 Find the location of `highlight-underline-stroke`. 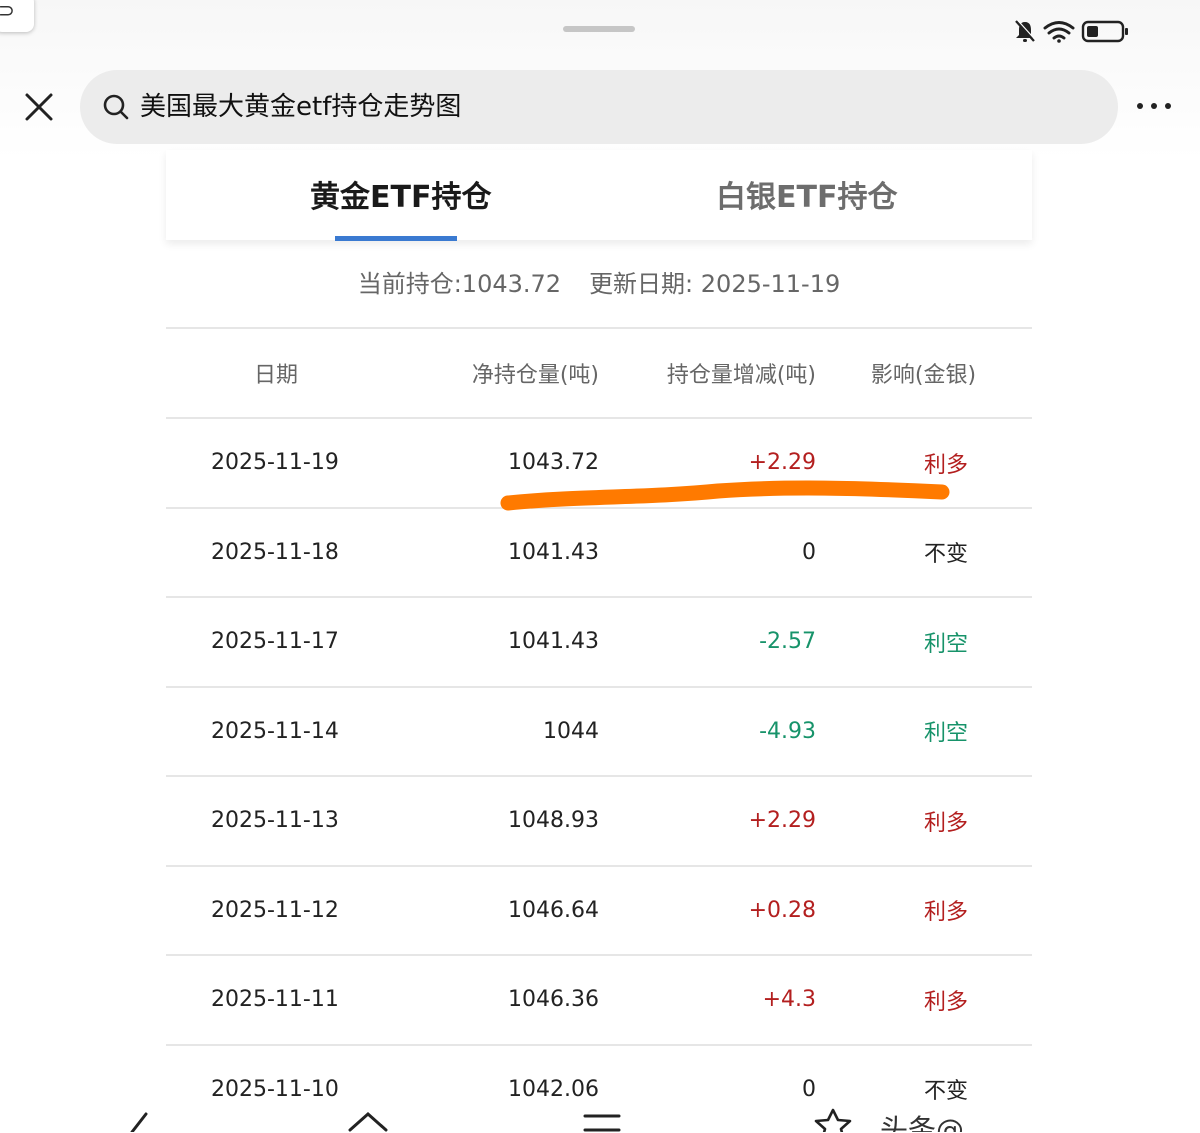

highlight-underline-stroke is located at coordinates (728, 496).